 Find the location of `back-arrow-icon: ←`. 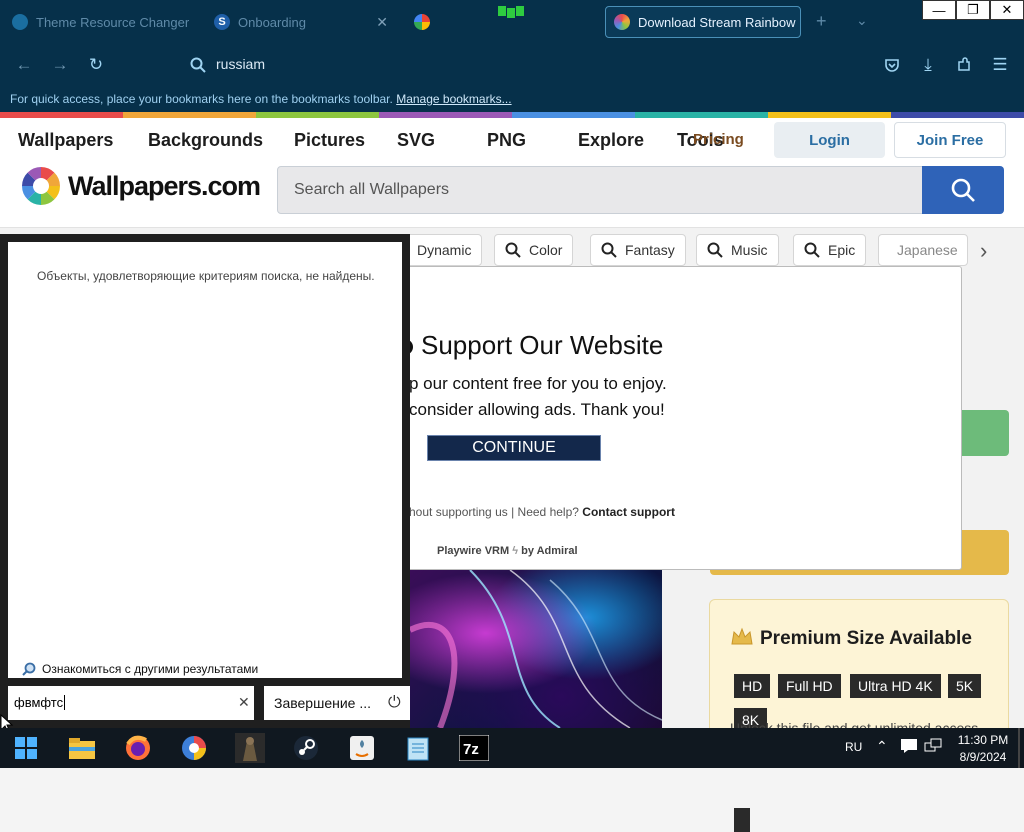

back-arrow-icon: ← is located at coordinates (24, 65).